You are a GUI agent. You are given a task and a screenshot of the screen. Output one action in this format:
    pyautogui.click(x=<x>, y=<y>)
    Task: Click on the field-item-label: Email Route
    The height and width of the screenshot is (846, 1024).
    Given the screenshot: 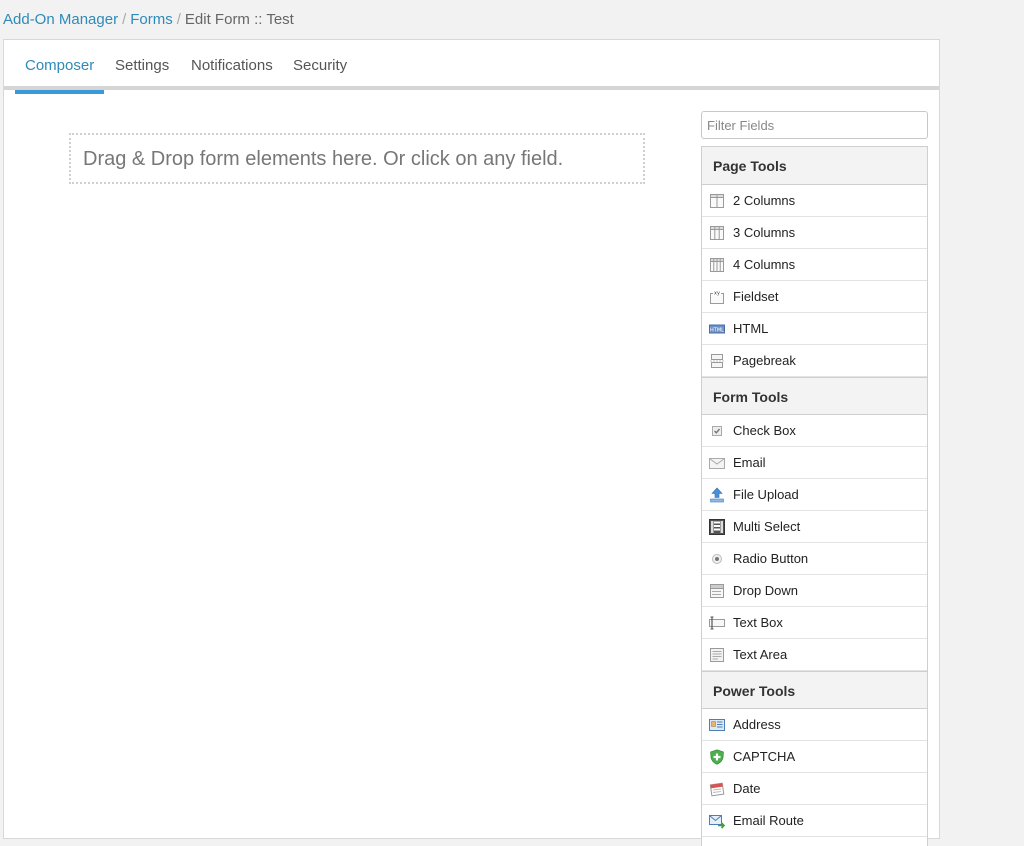 What is the action you would take?
    pyautogui.click(x=768, y=820)
    